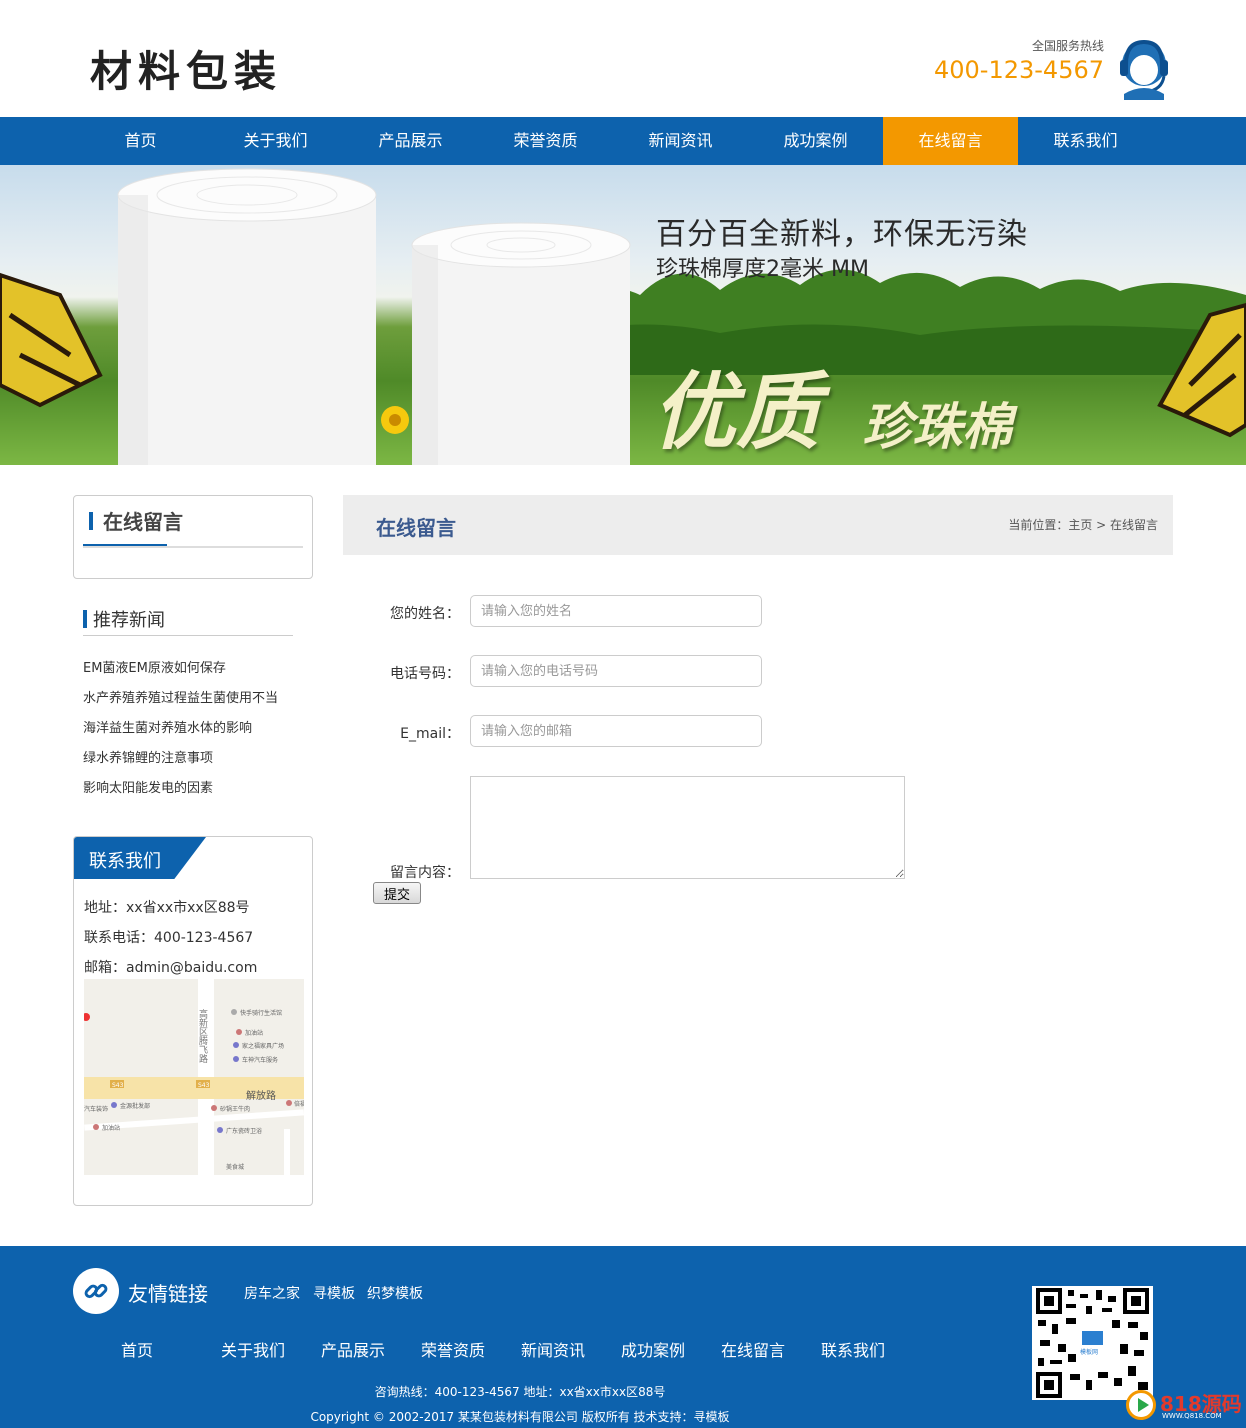 This screenshot has height=1428, width=1246. I want to click on title-underline, so click(125, 545).